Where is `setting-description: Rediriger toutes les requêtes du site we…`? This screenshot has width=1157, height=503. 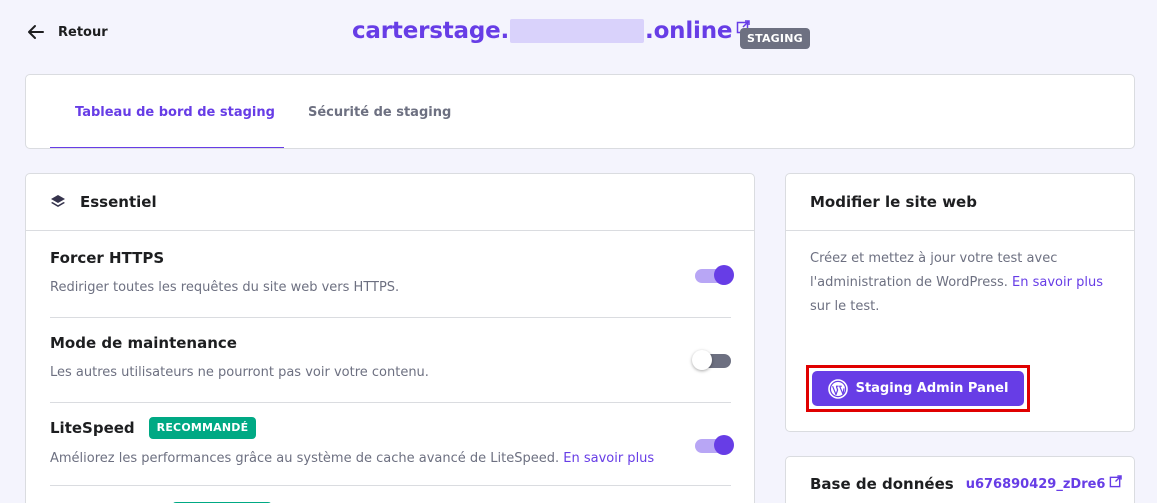
setting-description: Rediriger toutes les requêtes du site we… is located at coordinates (225, 287).